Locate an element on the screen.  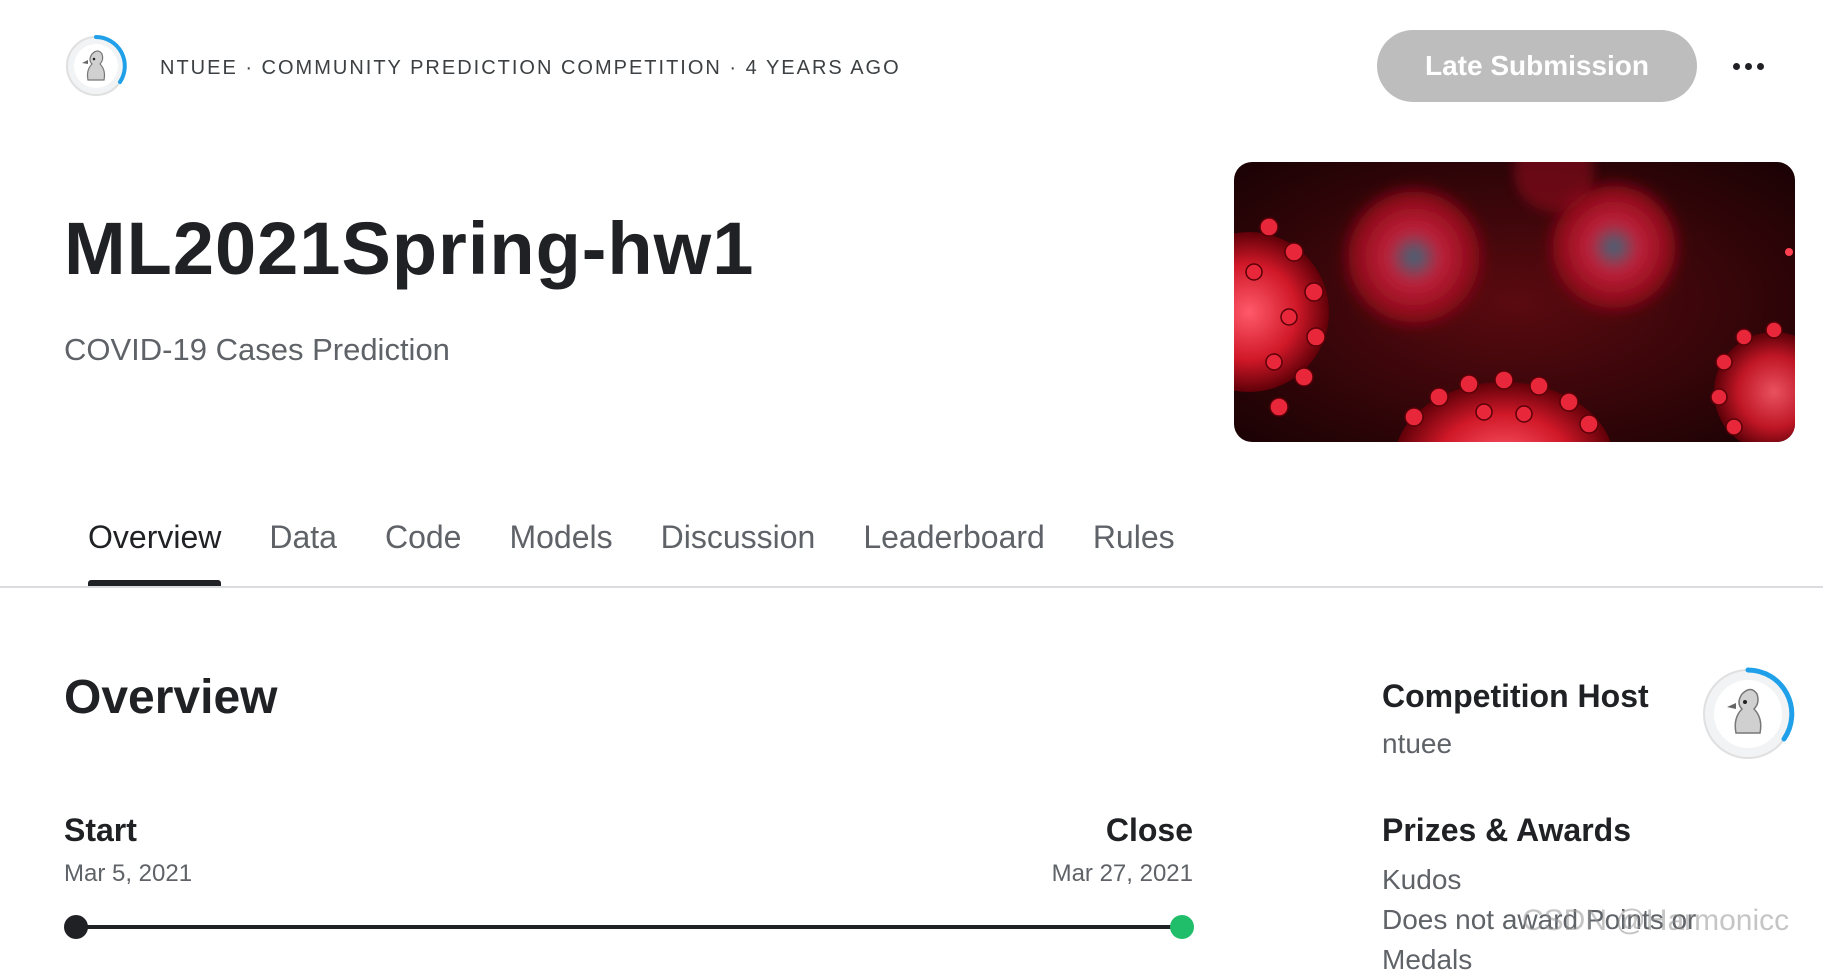
prize-text: Kudos is located at coordinates (1422, 879).